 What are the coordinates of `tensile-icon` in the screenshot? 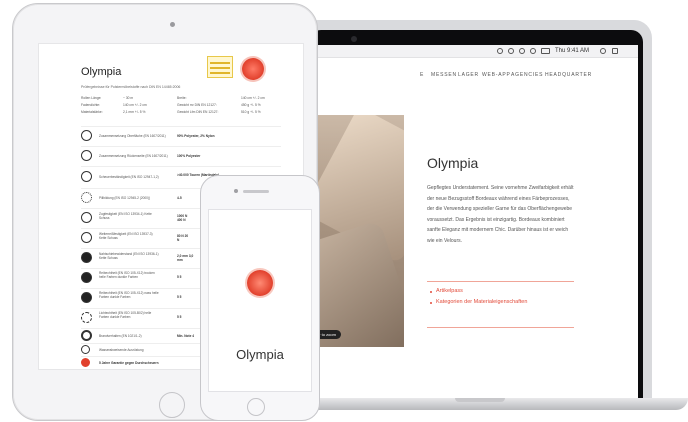 It's located at (86, 217).